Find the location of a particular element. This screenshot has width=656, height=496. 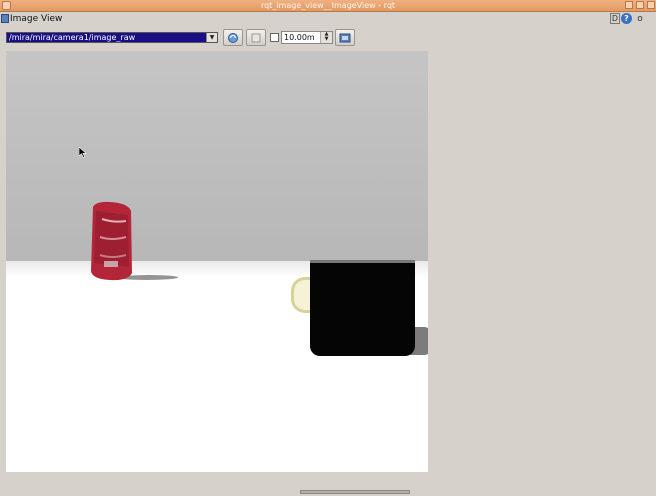

image-view-icon is located at coordinates (5, 18).